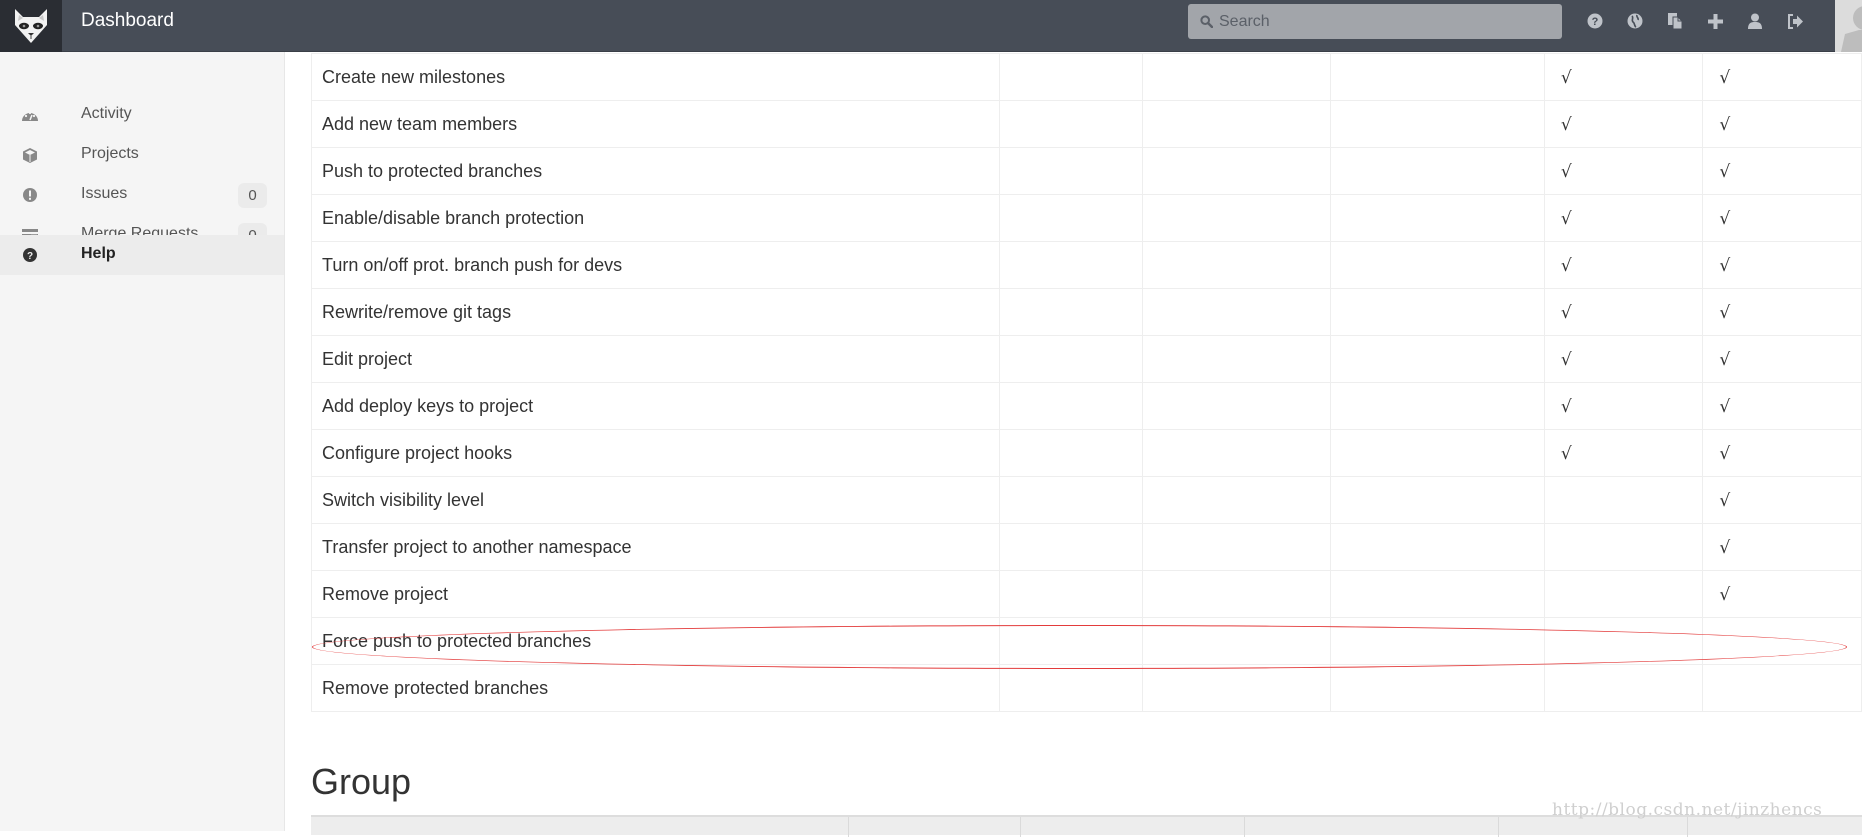 The width and height of the screenshot is (1862, 837). I want to click on table-row: Turn on/off prot. branch push for devs √ √, so click(1086, 265).